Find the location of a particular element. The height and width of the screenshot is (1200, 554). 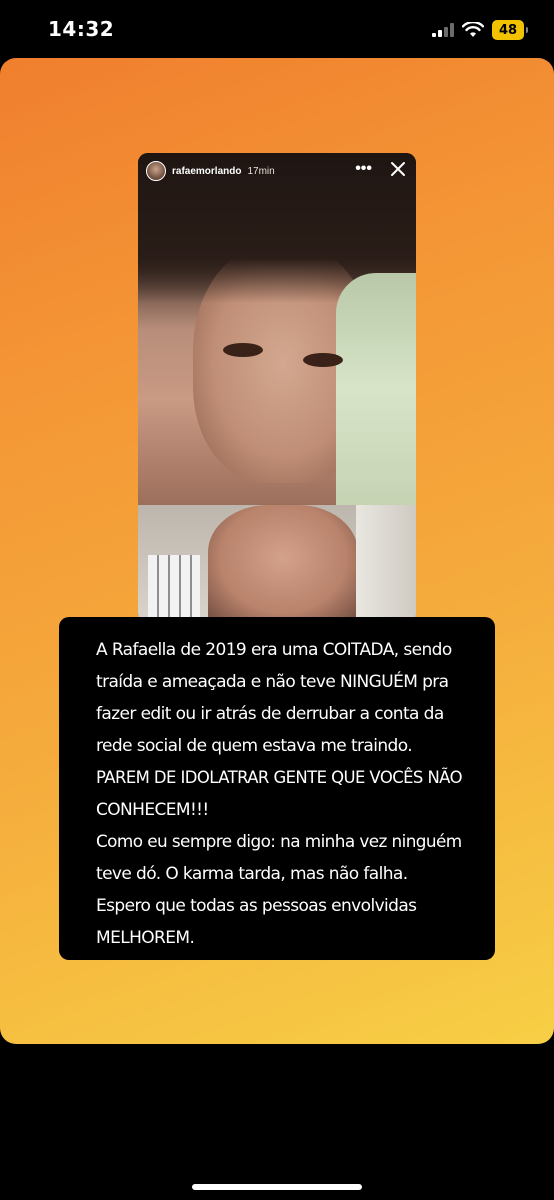

caption-line: Espero que todas as pessoas envolvidas is located at coordinates (256, 906).